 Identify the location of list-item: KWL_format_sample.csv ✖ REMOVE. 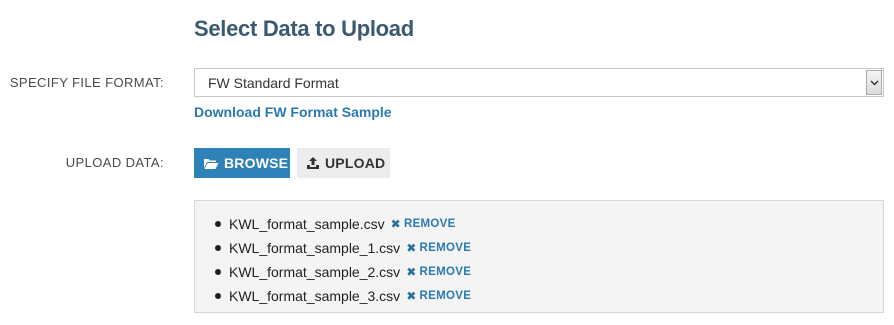
(343, 224).